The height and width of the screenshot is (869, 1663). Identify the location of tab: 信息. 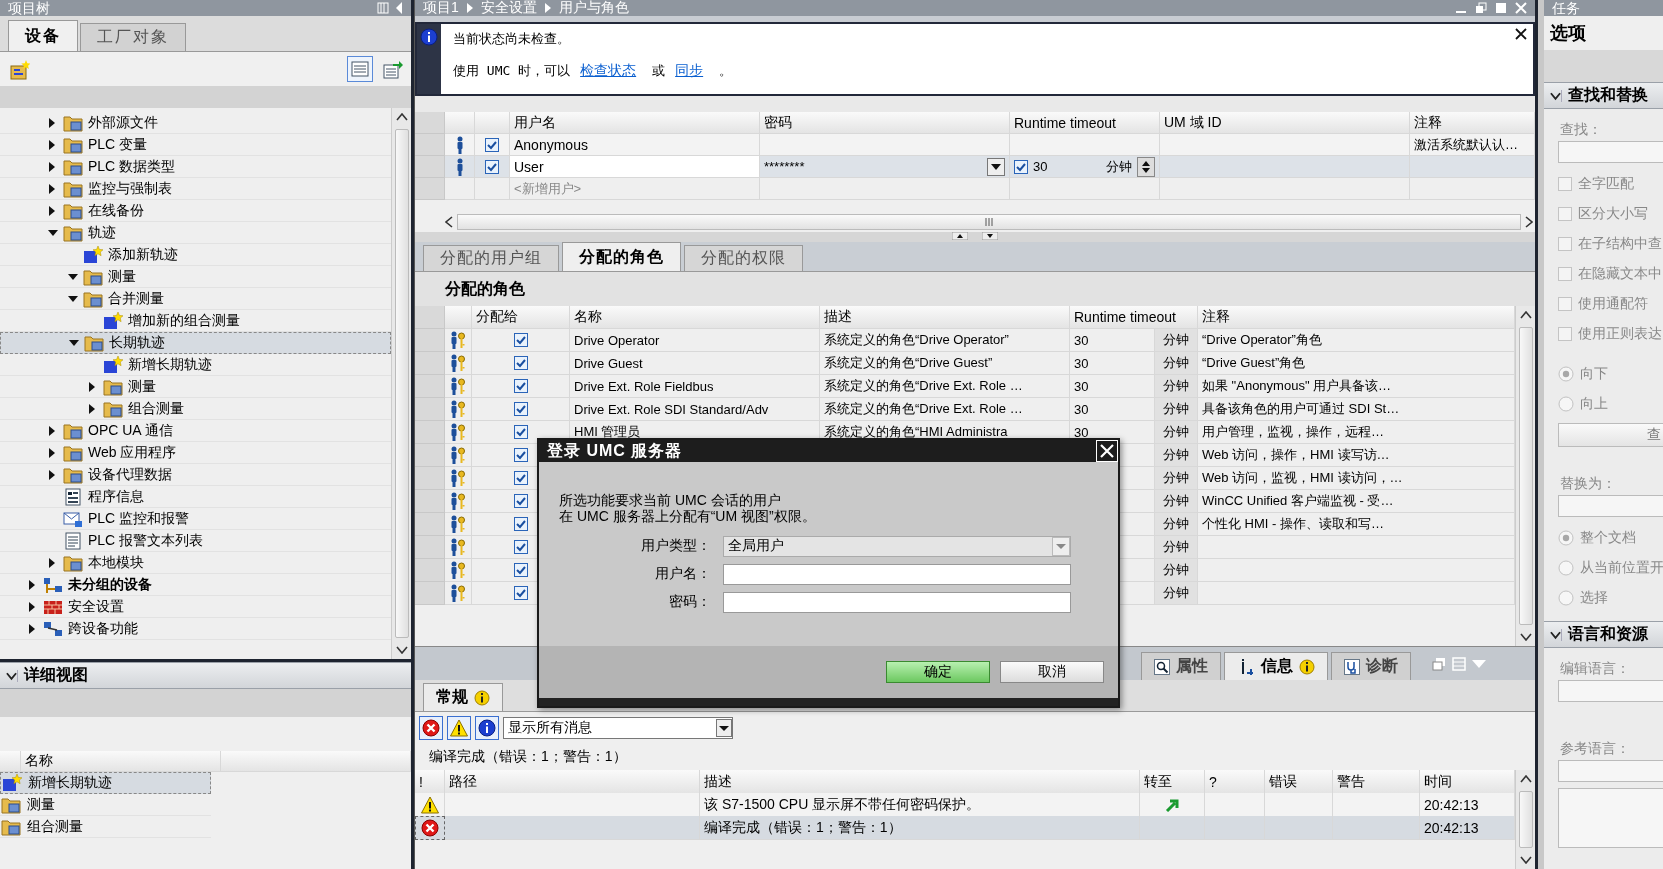
(1276, 666).